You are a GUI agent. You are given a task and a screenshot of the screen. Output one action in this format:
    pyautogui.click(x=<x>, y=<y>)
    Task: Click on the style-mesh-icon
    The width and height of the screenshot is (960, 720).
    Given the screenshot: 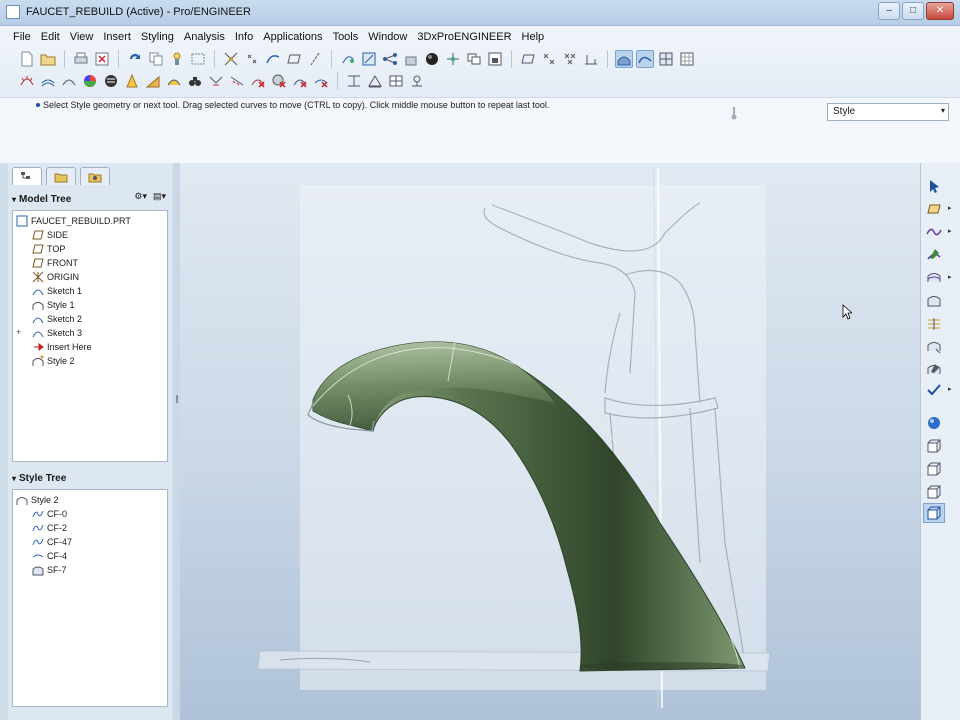 What is the action you would take?
    pyautogui.click(x=666, y=59)
    